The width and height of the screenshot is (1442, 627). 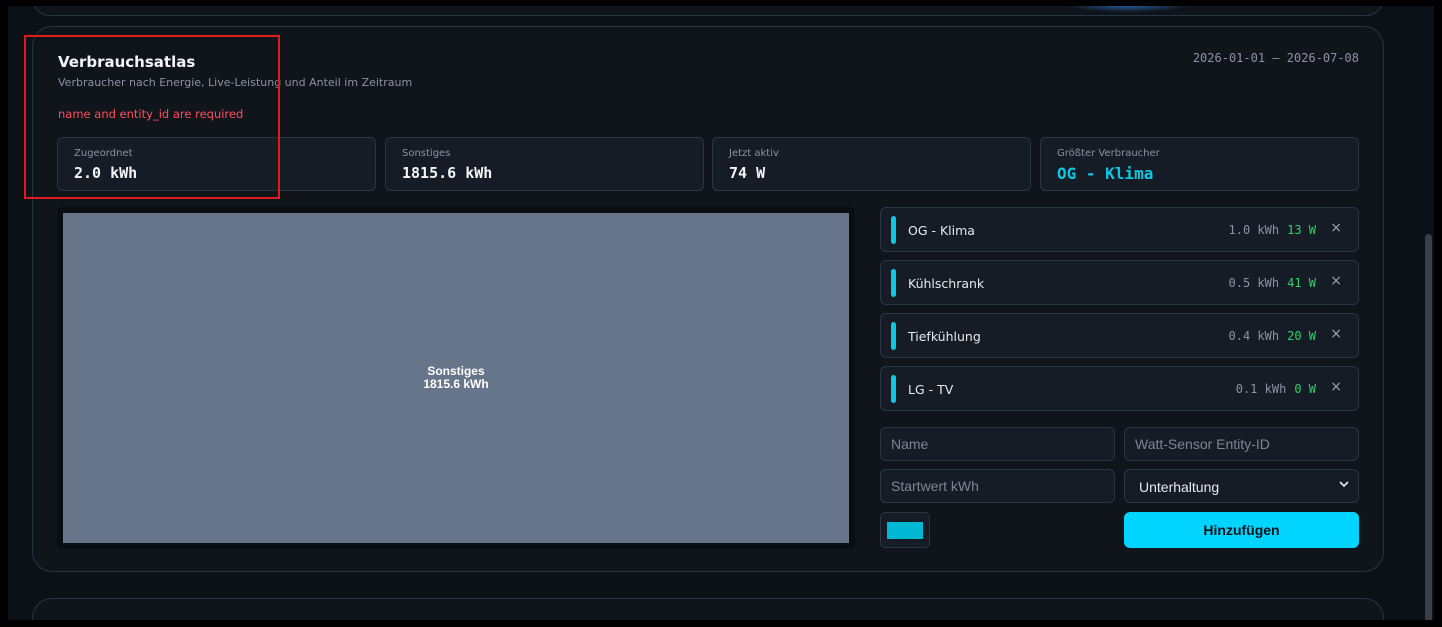 What do you see at coordinates (1241, 530) in the screenshot?
I see `add-consumer-button: Hinzufügen` at bounding box center [1241, 530].